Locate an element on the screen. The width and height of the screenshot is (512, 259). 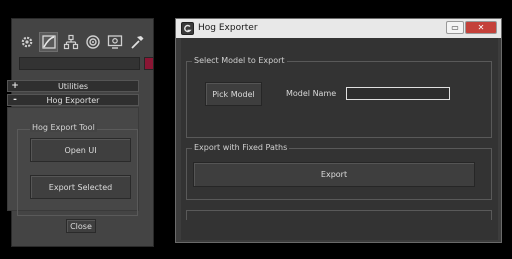
hierarchy-tab is located at coordinates (70, 42).